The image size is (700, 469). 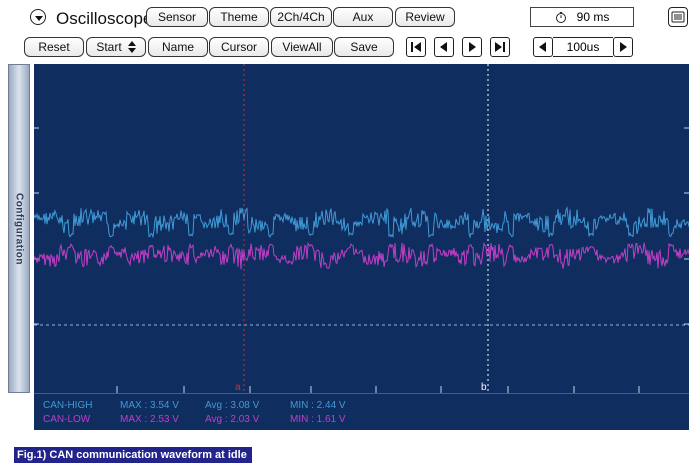 I want to click on time-per-screen-display: 90 ms, so click(x=582, y=17).